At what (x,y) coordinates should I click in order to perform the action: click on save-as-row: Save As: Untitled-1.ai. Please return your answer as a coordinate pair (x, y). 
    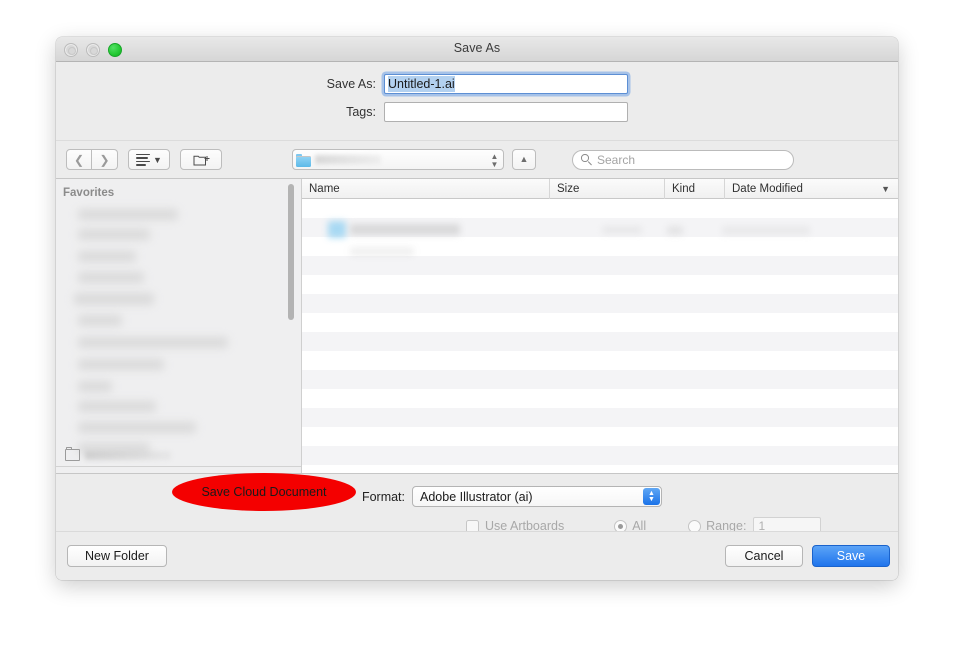
    Looking at the image, I should click on (477, 84).